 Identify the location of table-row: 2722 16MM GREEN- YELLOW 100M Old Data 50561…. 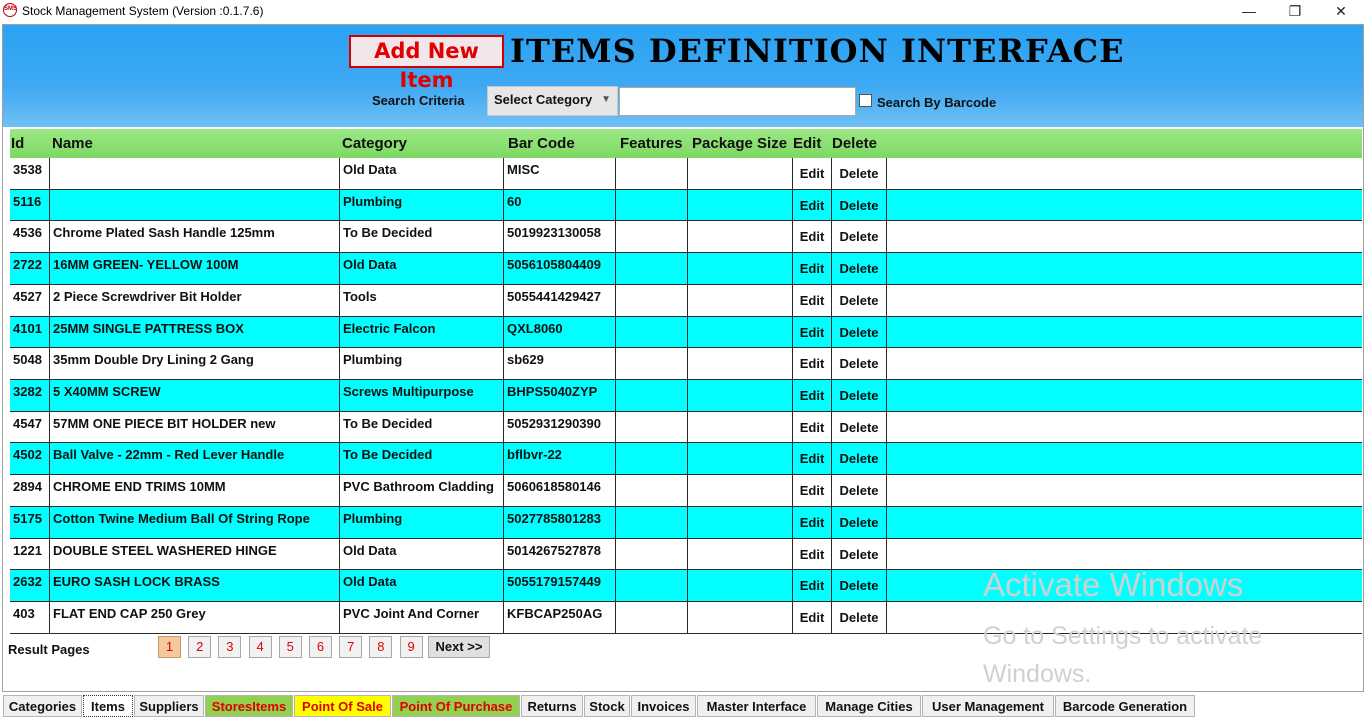
(686, 269).